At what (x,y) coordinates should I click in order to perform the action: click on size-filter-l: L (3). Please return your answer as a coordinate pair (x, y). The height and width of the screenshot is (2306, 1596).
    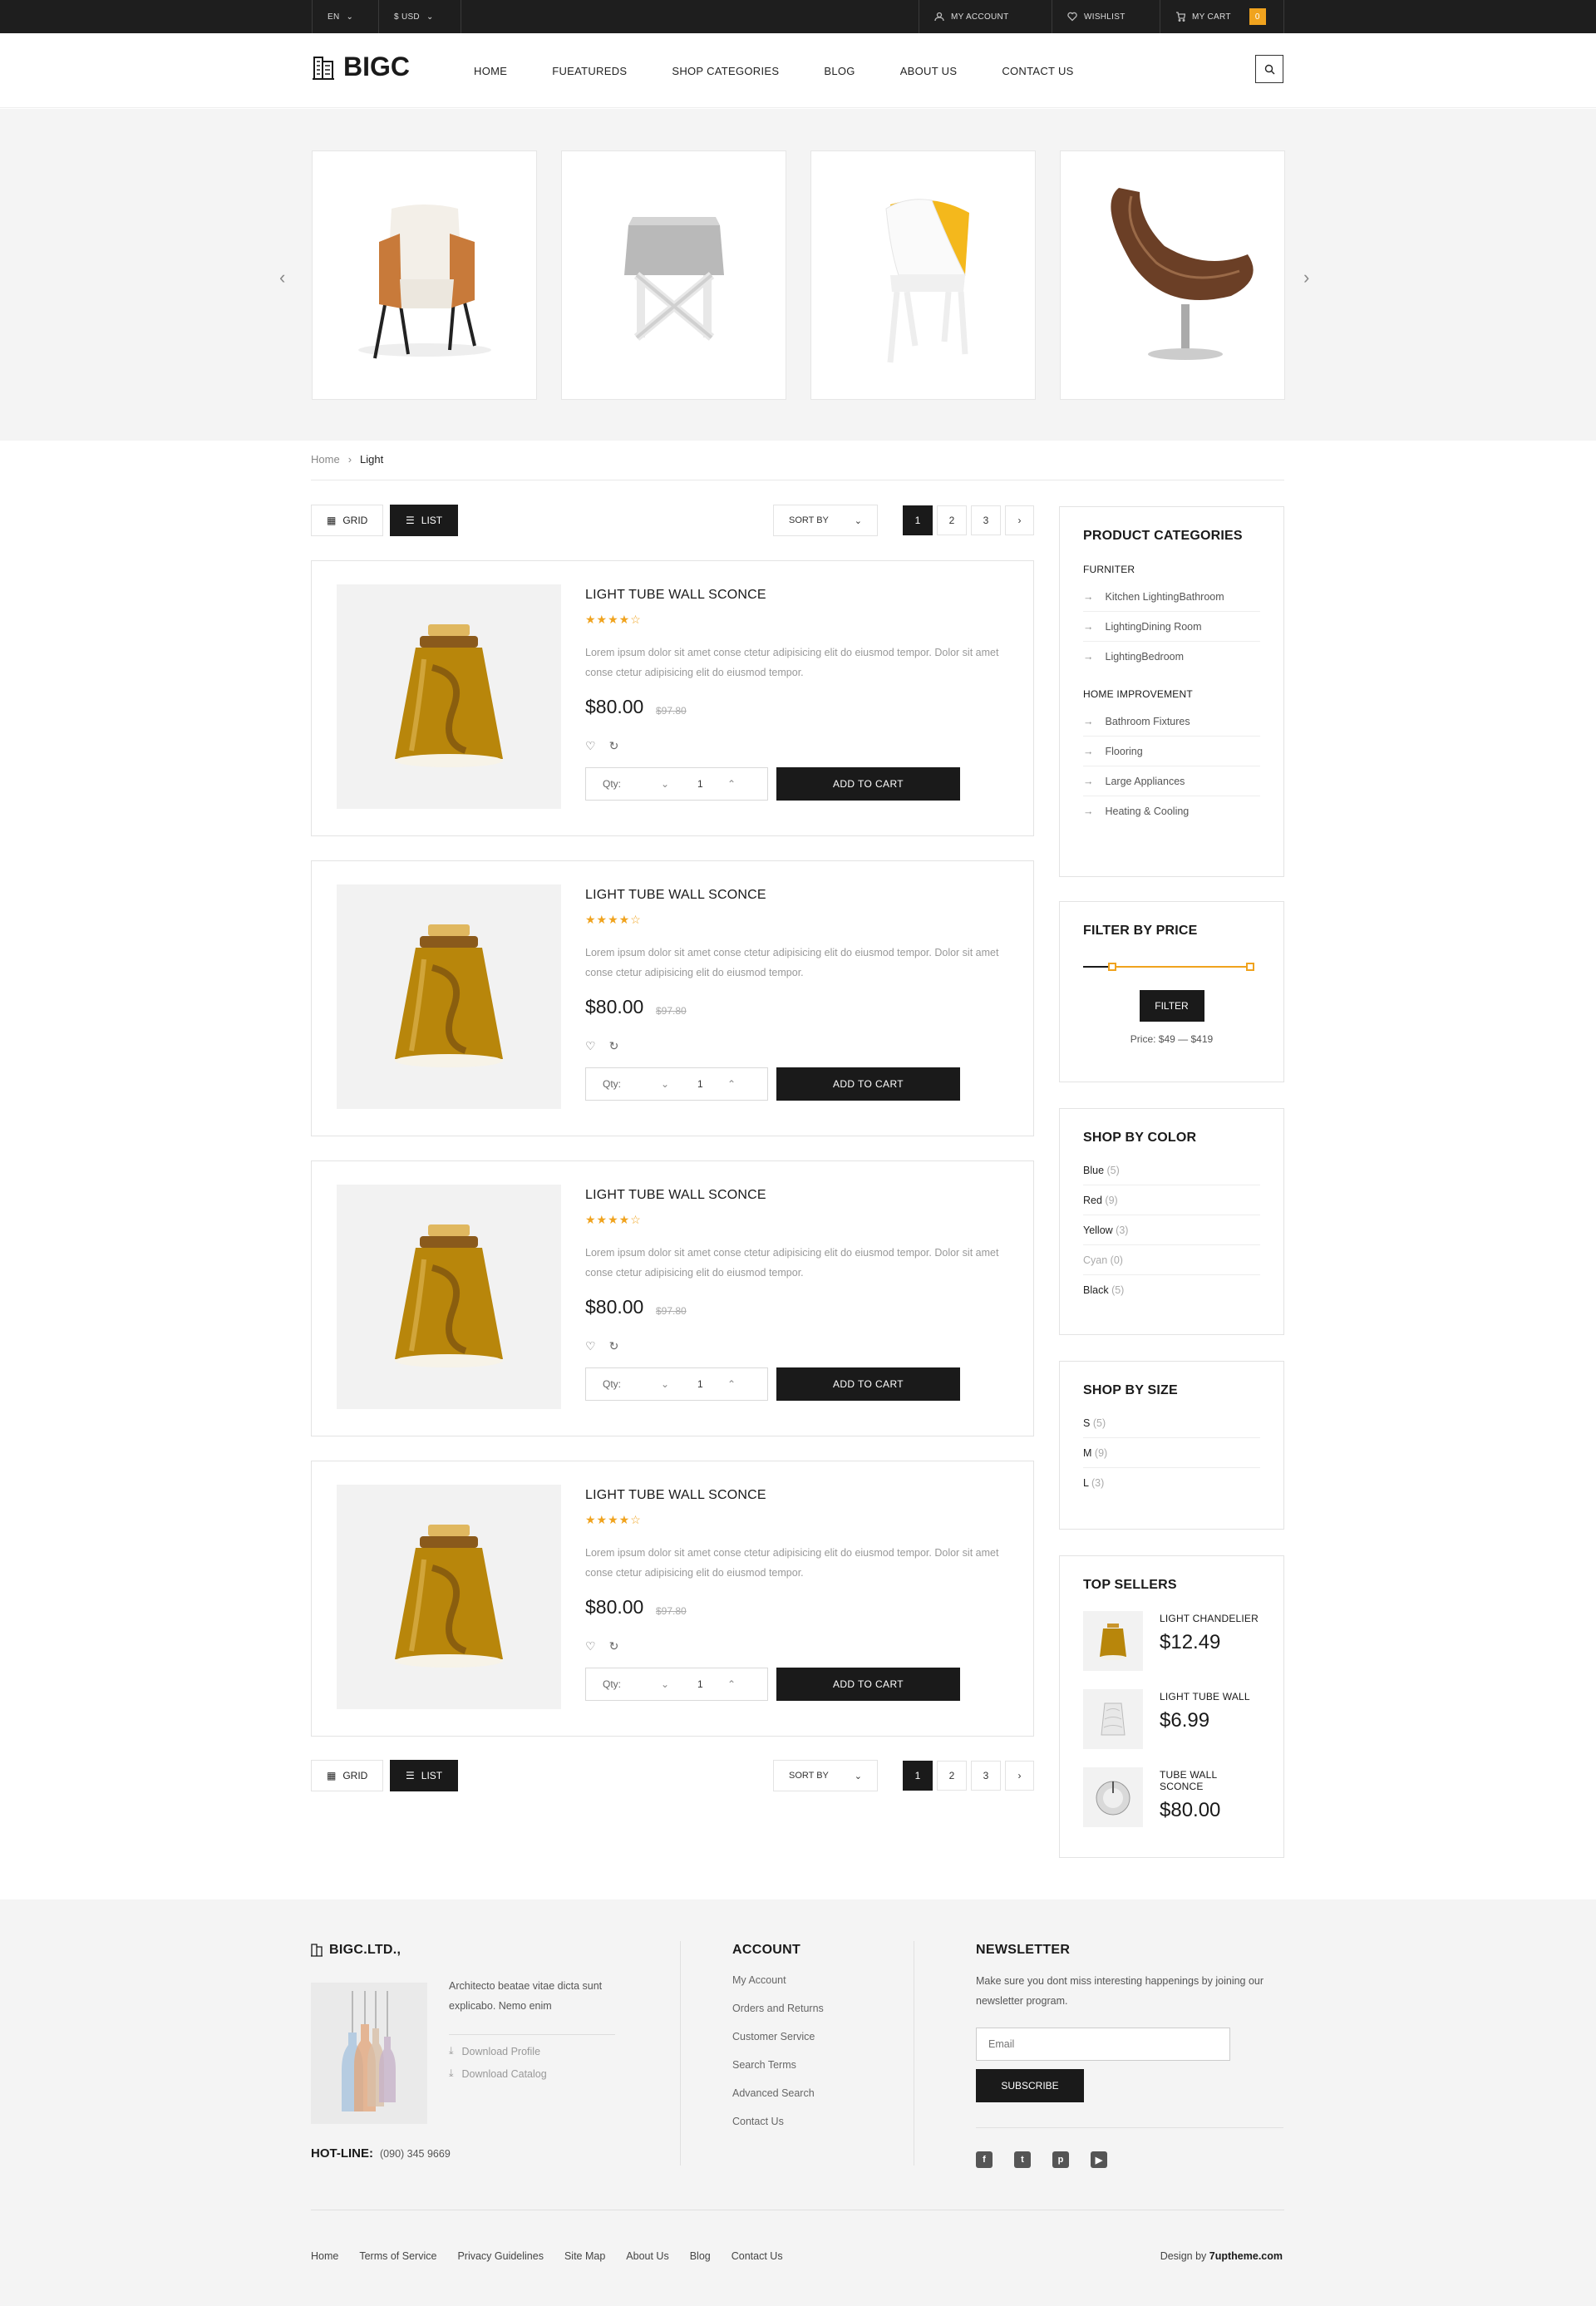
    Looking at the image, I should click on (1171, 1483).